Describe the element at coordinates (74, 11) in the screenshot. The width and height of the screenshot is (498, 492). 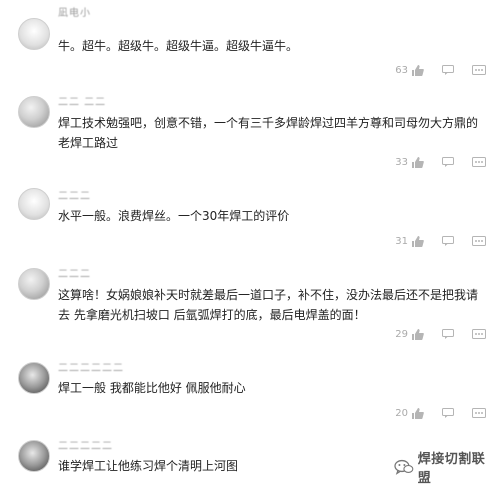
I see `username: 凪电小` at that location.